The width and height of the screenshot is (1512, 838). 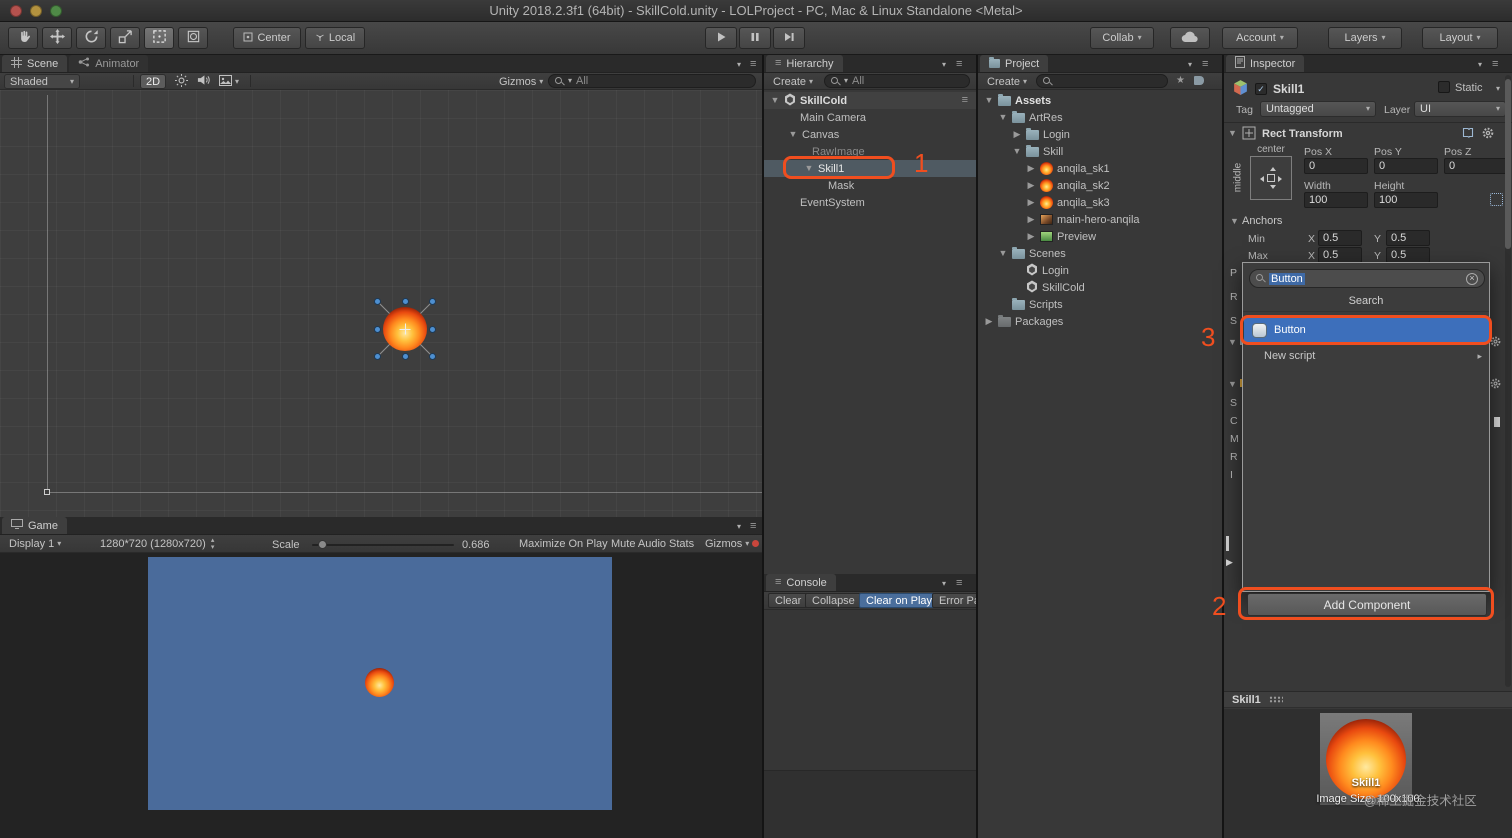 I want to click on transform-tool-button, so click(x=193, y=38).